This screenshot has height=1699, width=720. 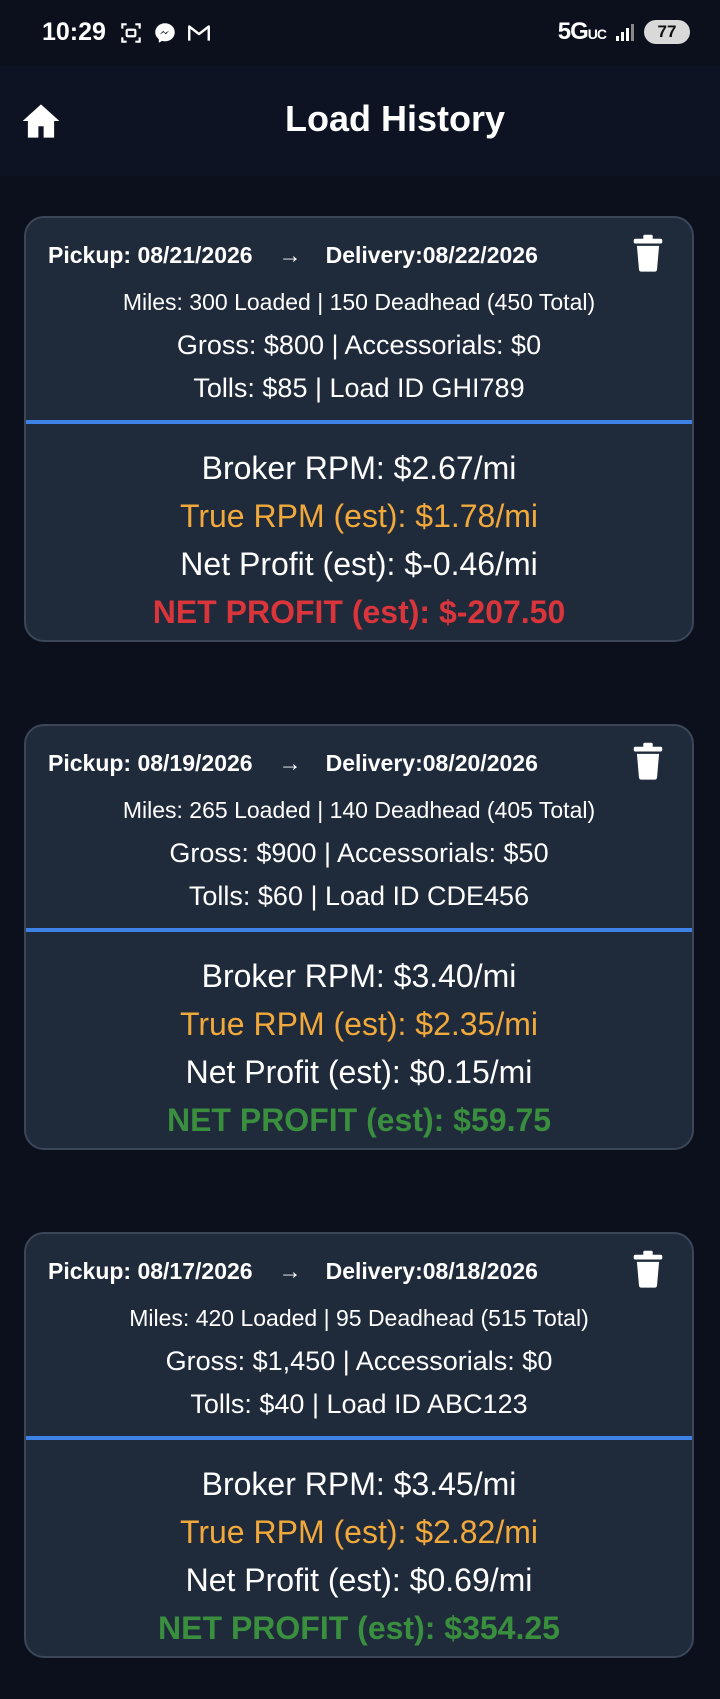 What do you see at coordinates (150, 763) in the screenshot?
I see `pickup-date: Pickup: 08/19/2026` at bounding box center [150, 763].